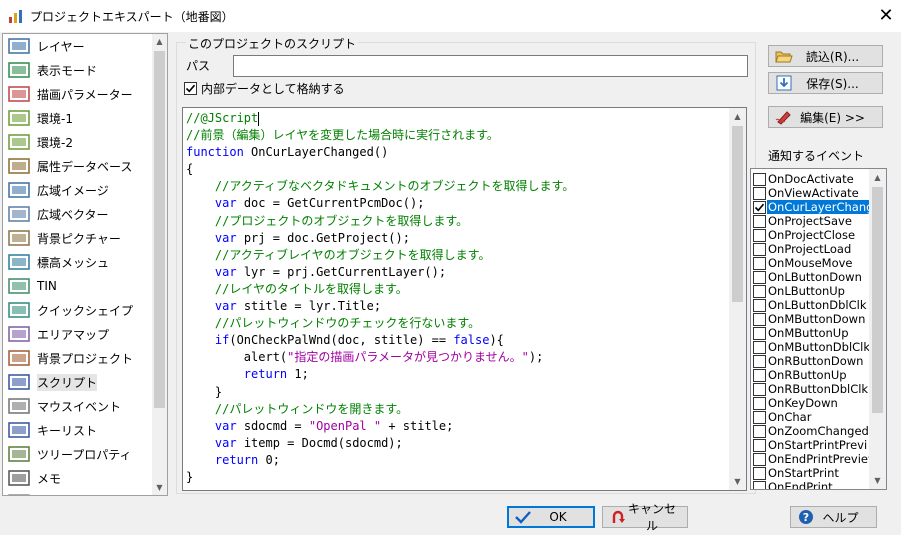 The height and width of the screenshot is (535, 901). What do you see at coordinates (78, 430) in the screenshot?
I see `nav-item: キーリスト` at bounding box center [78, 430].